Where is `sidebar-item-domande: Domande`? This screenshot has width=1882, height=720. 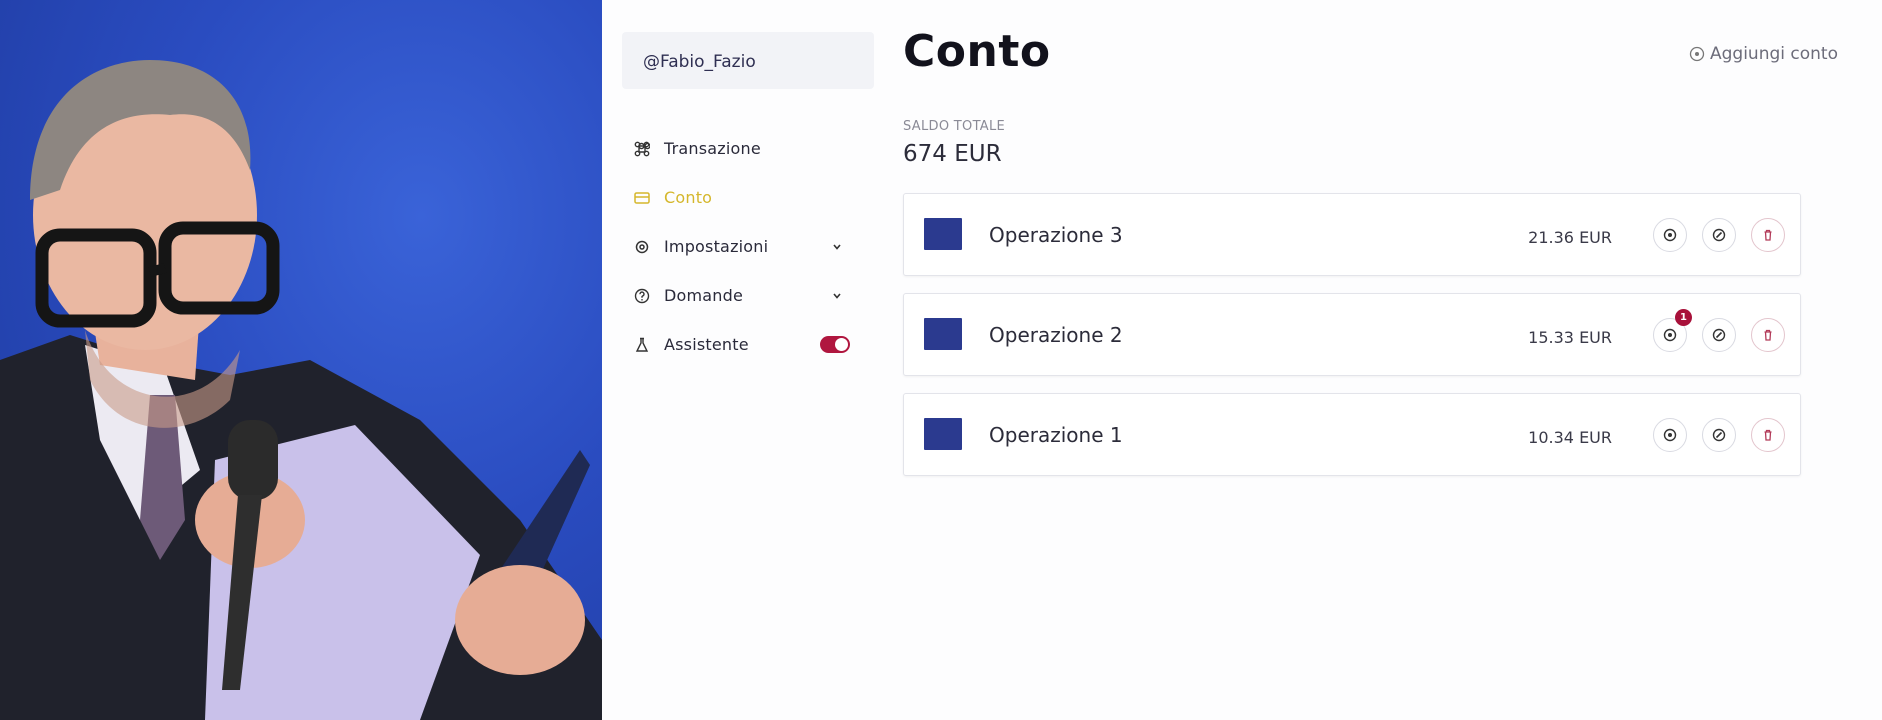 sidebar-item-domande: Domande is located at coordinates (754, 295).